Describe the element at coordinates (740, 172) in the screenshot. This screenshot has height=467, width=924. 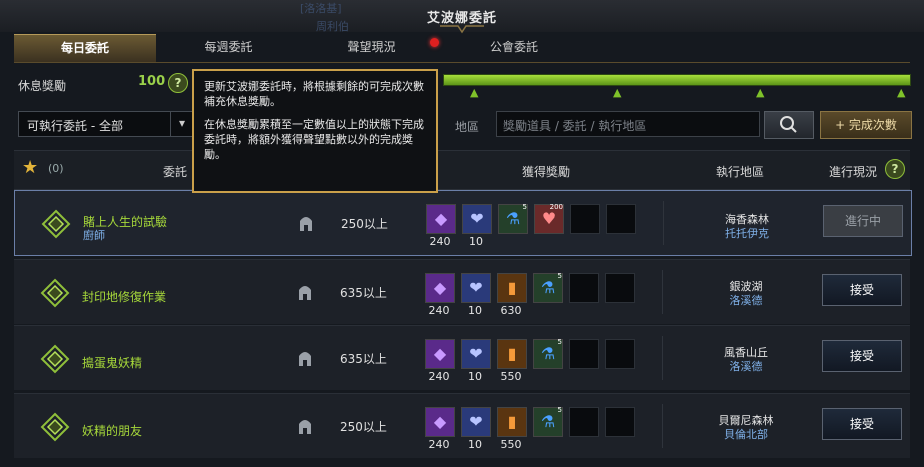
I see `header-location: 執行地區` at that location.